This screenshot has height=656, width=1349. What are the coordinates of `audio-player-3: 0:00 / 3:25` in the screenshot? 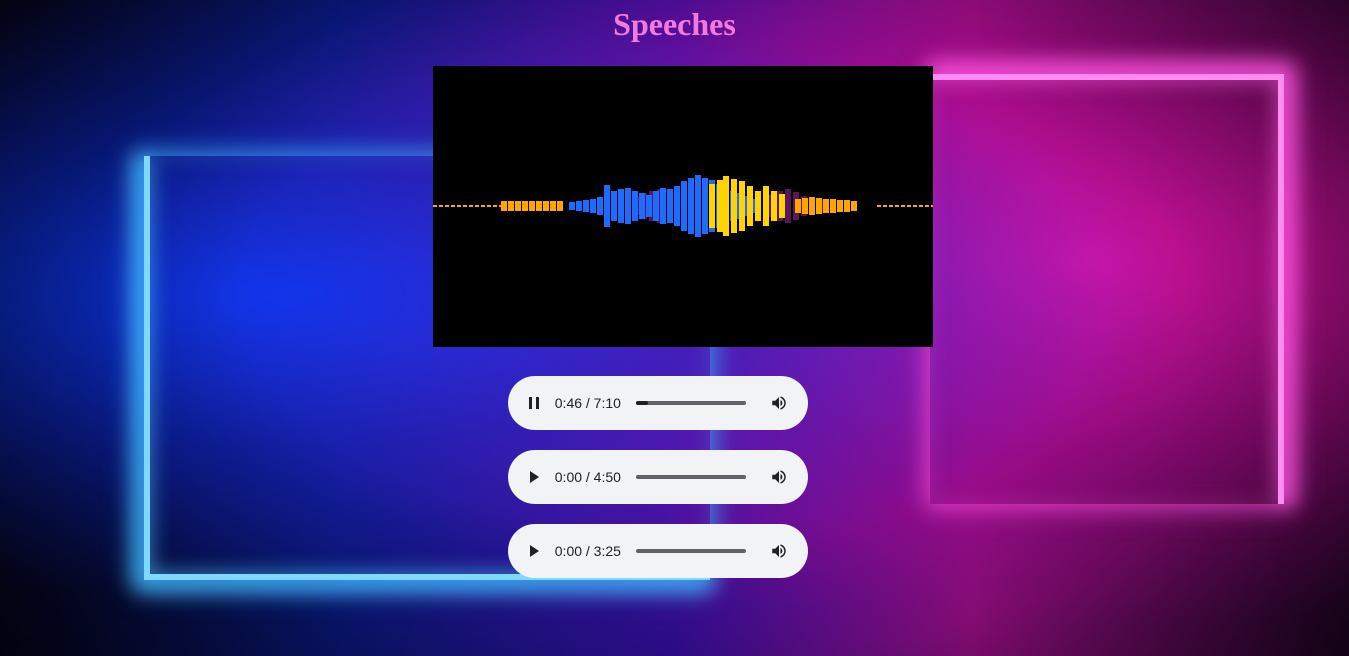 It's located at (658, 551).